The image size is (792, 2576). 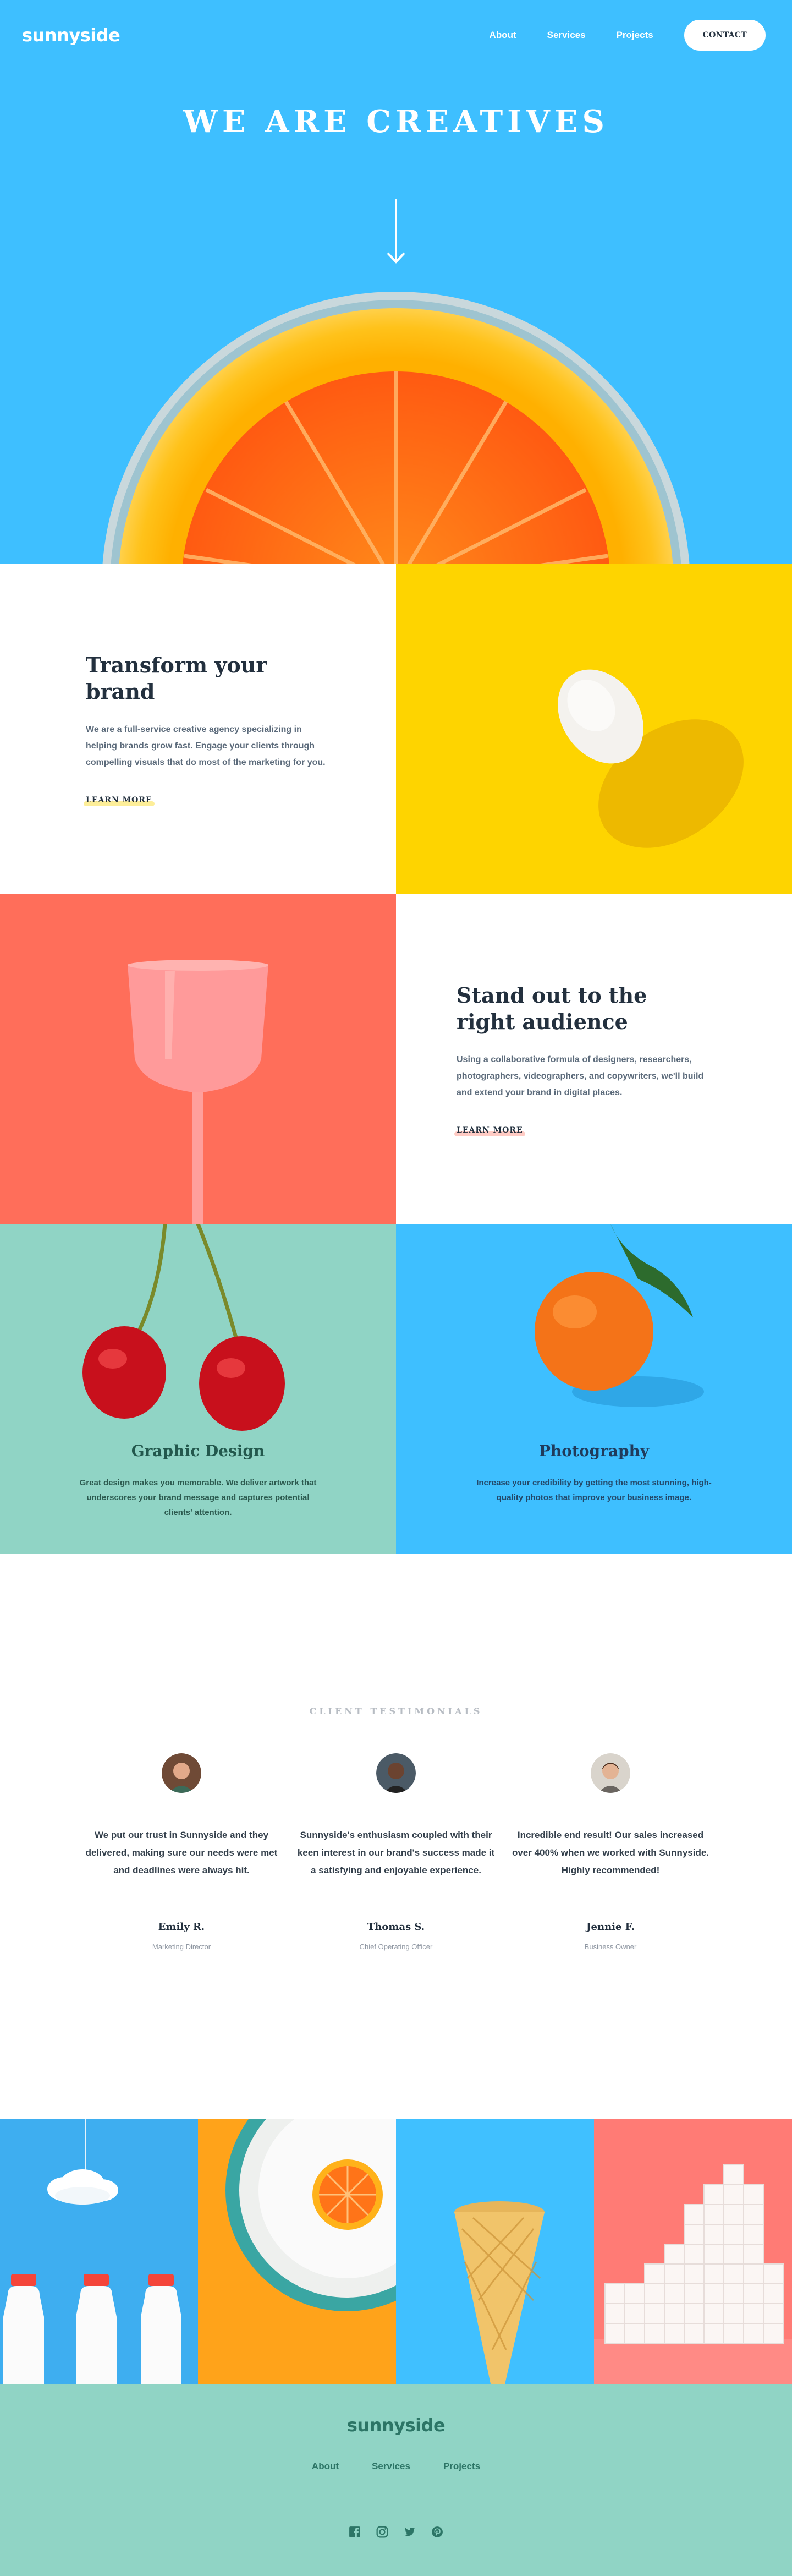 I want to click on footer-nav: About Services Projects, so click(x=396, y=2466).